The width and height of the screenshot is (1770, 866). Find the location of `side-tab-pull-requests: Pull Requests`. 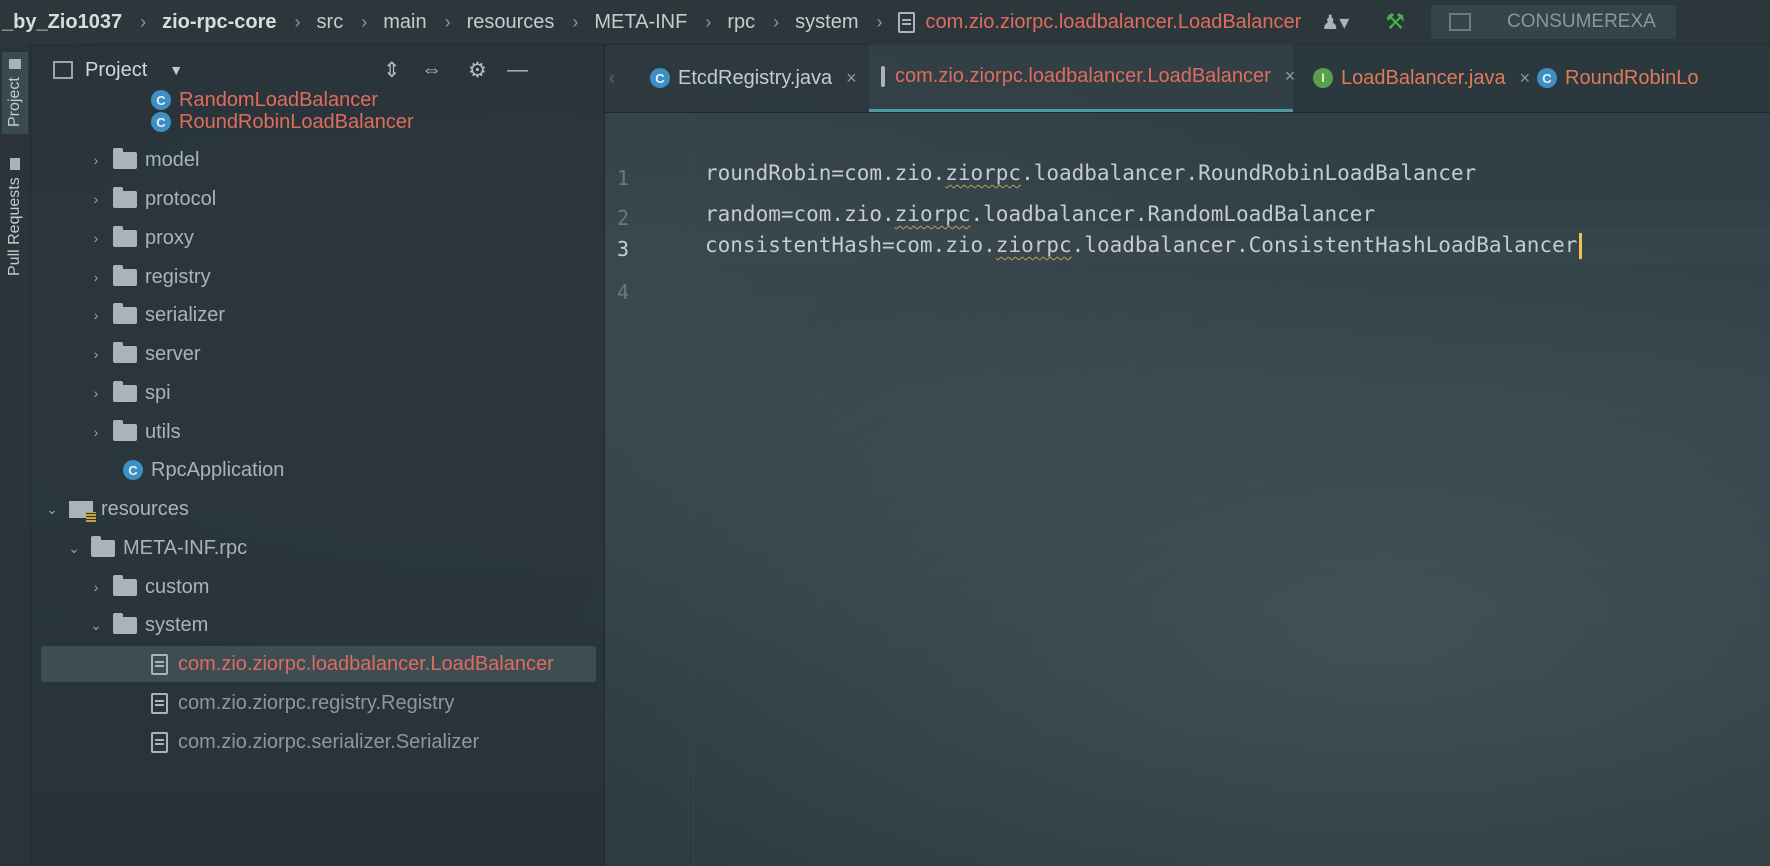

side-tab-pull-requests: Pull Requests is located at coordinates (15, 217).